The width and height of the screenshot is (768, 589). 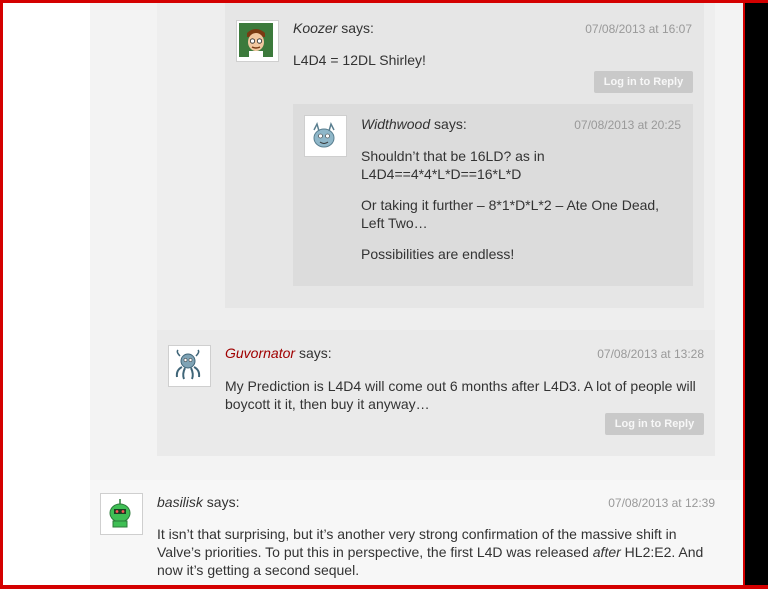 I want to click on widthwood-avatar, so click(x=325, y=136).